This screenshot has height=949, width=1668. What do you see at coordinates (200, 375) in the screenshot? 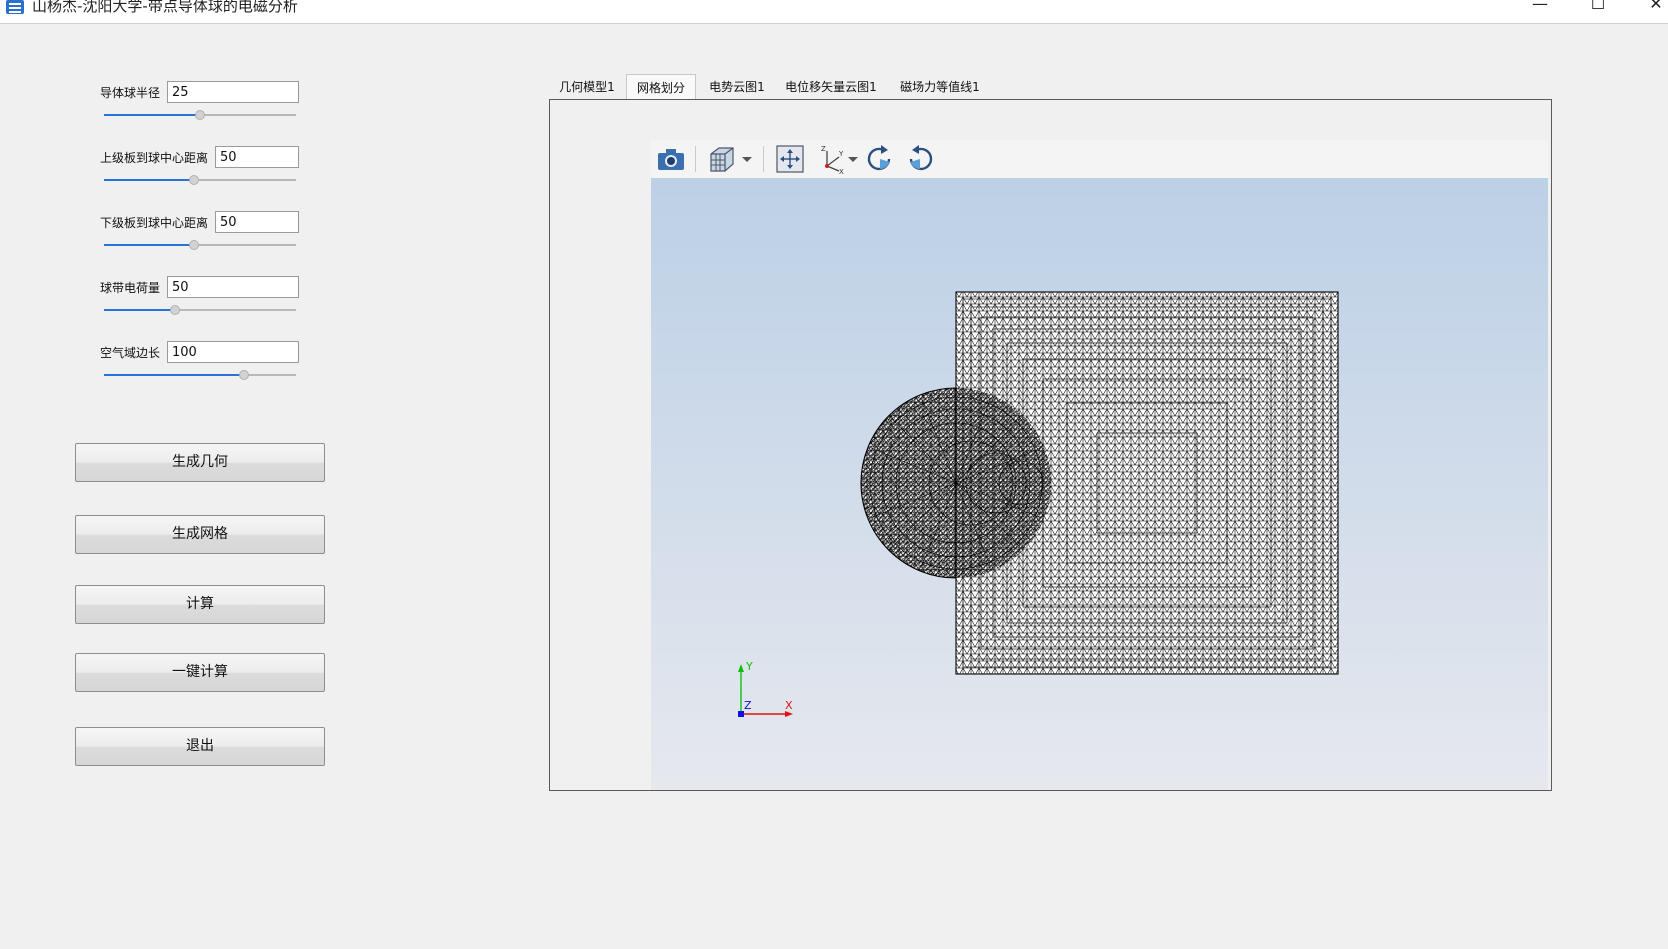
I see `air-domain-length-slider` at bounding box center [200, 375].